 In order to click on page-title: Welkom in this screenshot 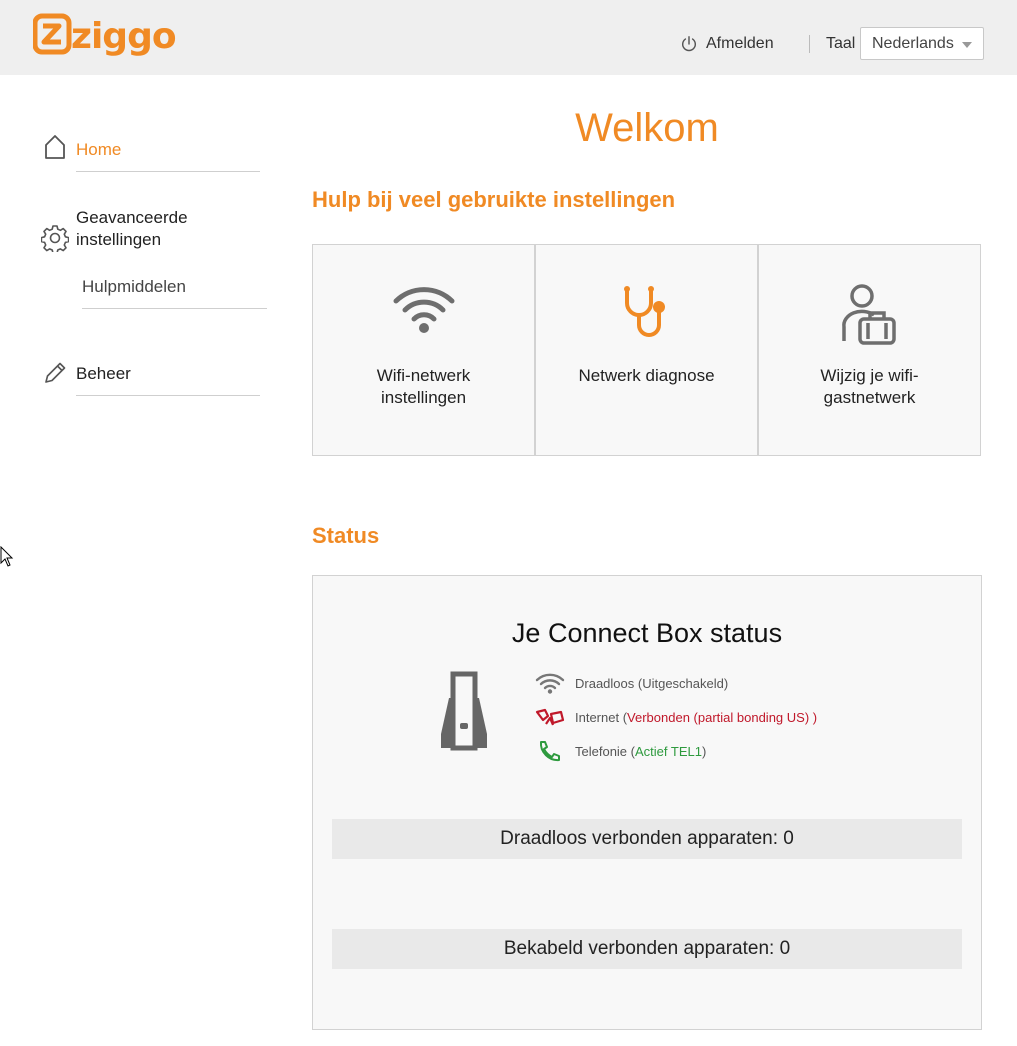, I will do `click(647, 128)`.